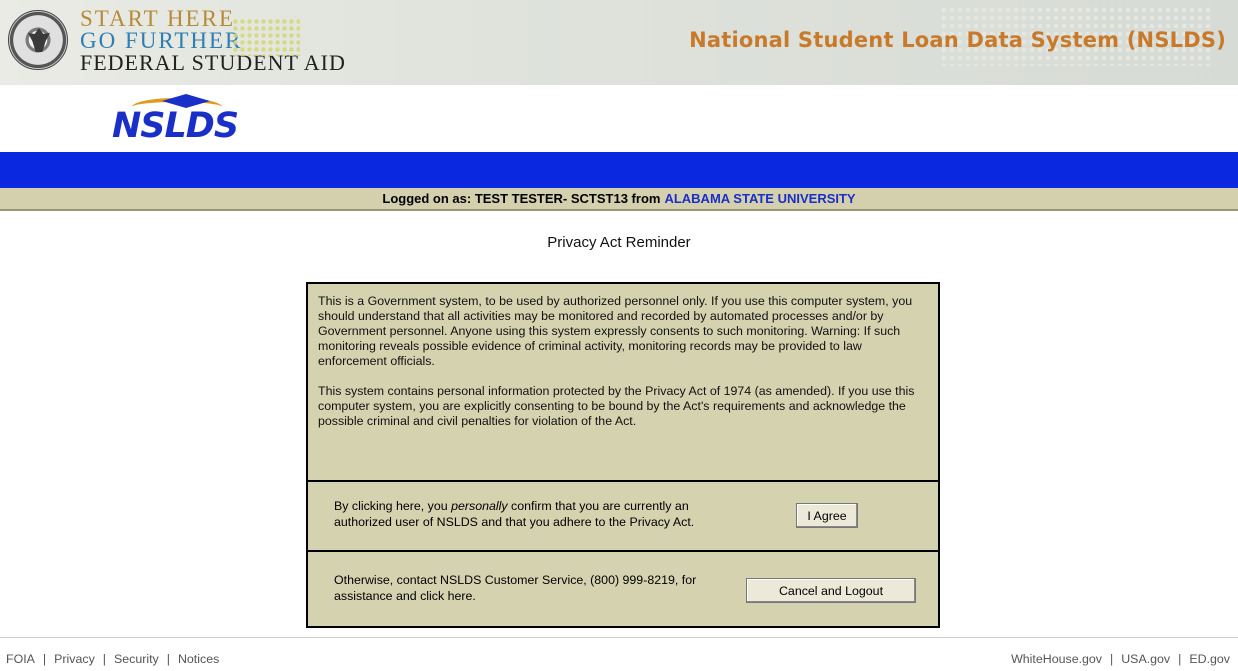 This screenshot has height=671, width=1238. Describe the element at coordinates (74, 659) in the screenshot. I see `footer-link-privacy: Privacy` at that location.